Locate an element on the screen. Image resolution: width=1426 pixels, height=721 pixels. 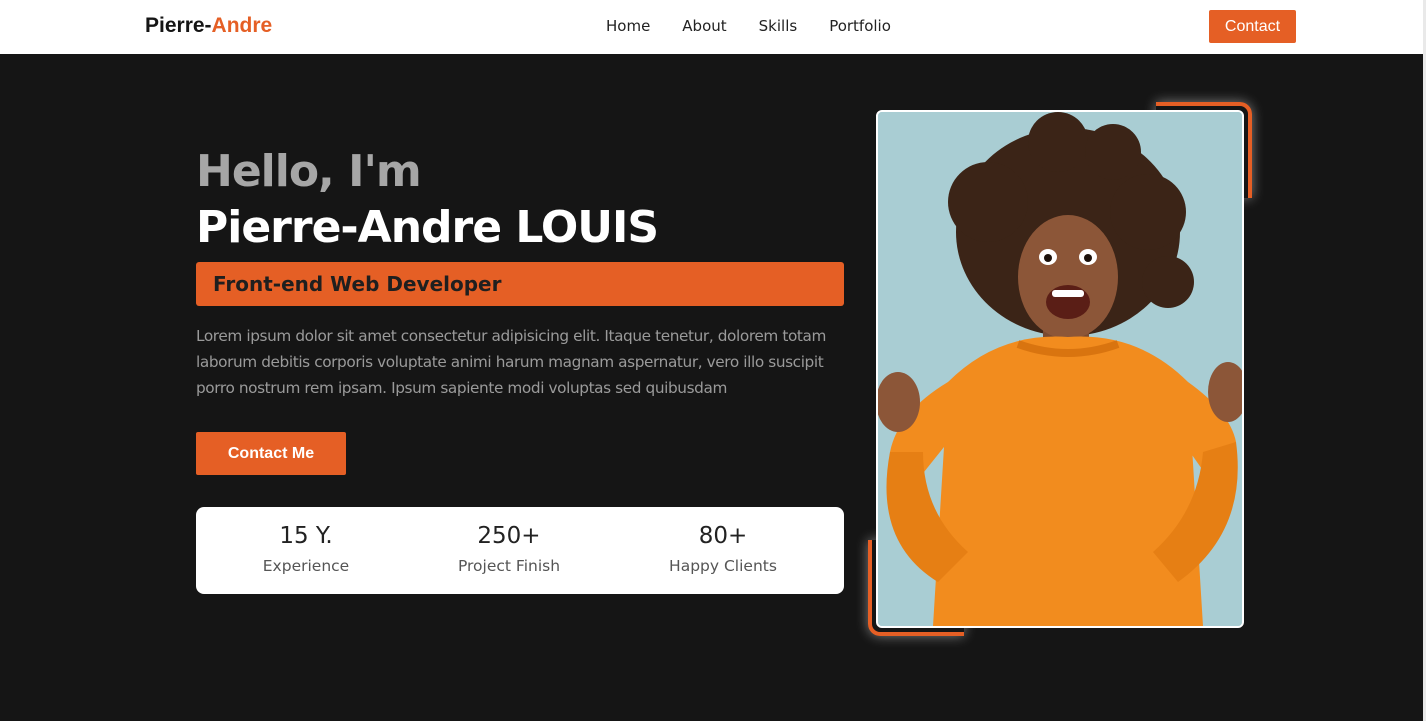
role-title: Front-end Web Developer is located at coordinates (357, 284).